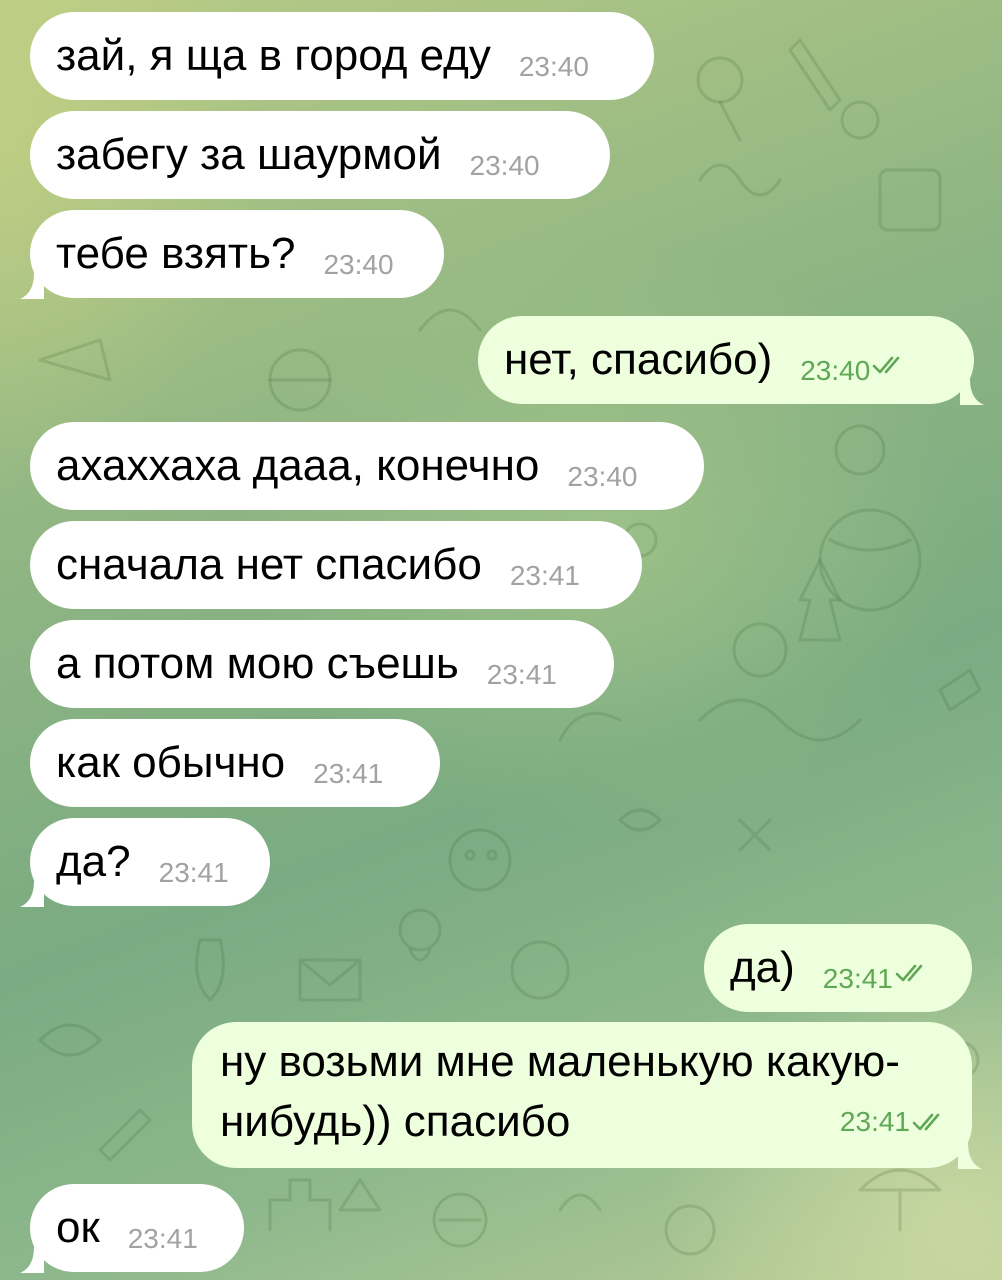 The image size is (1002, 1283). Describe the element at coordinates (249, 154) in the screenshot. I see `message-text: забегу за шаурмой` at that location.